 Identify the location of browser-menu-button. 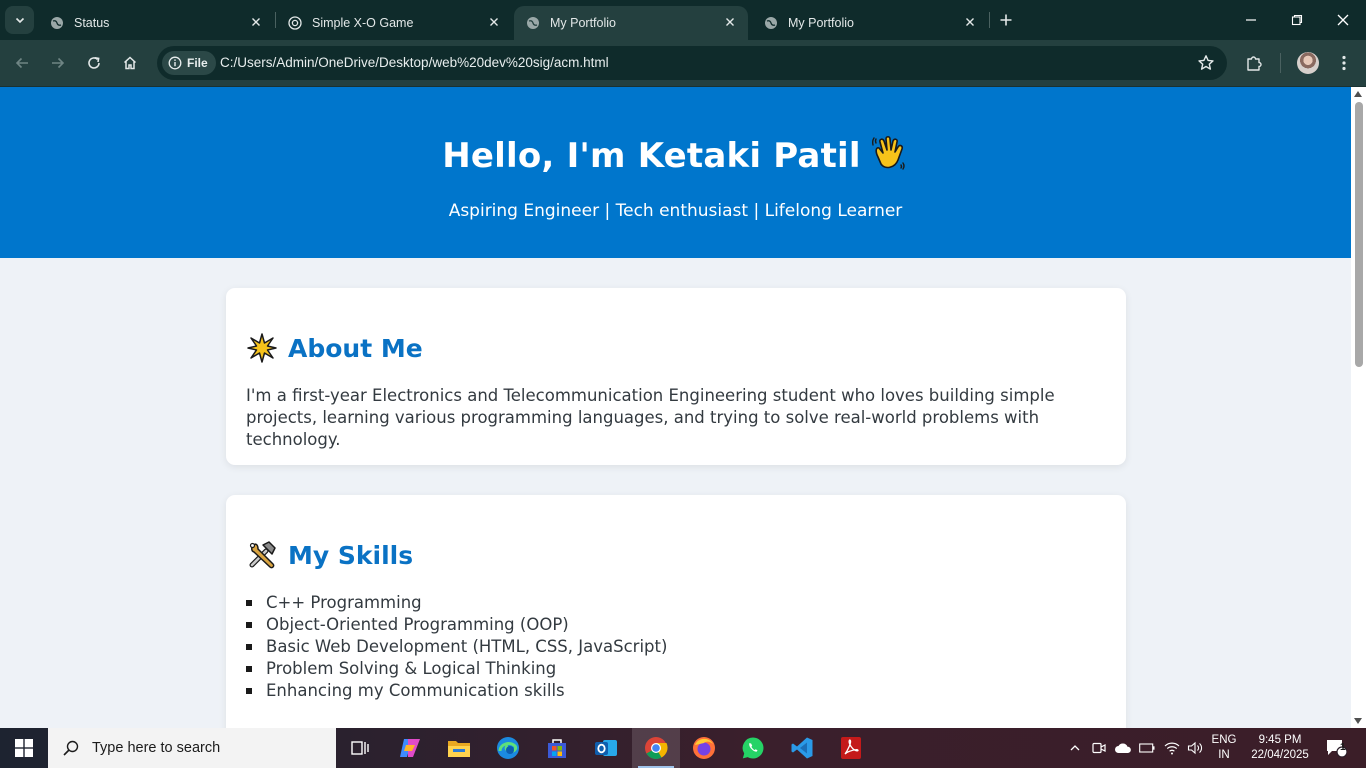
(1344, 63).